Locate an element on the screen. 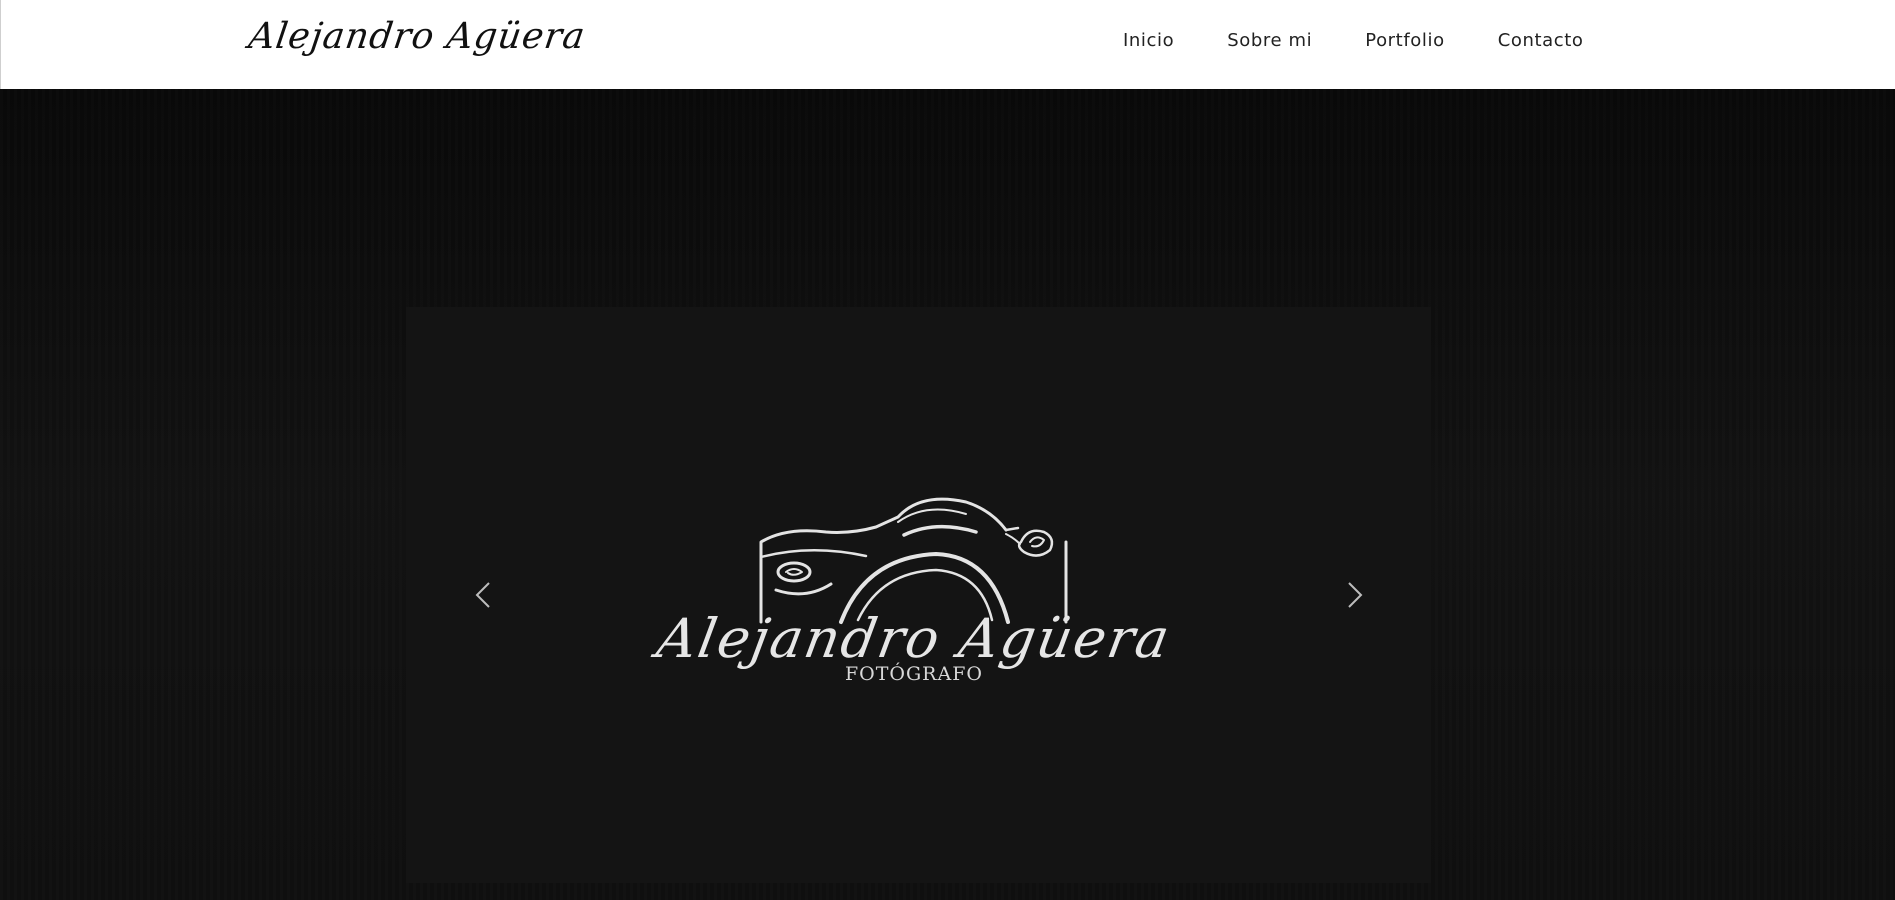 The width and height of the screenshot is (1895, 900). nav-item-contacto: Contacto is located at coordinates (1541, 40).